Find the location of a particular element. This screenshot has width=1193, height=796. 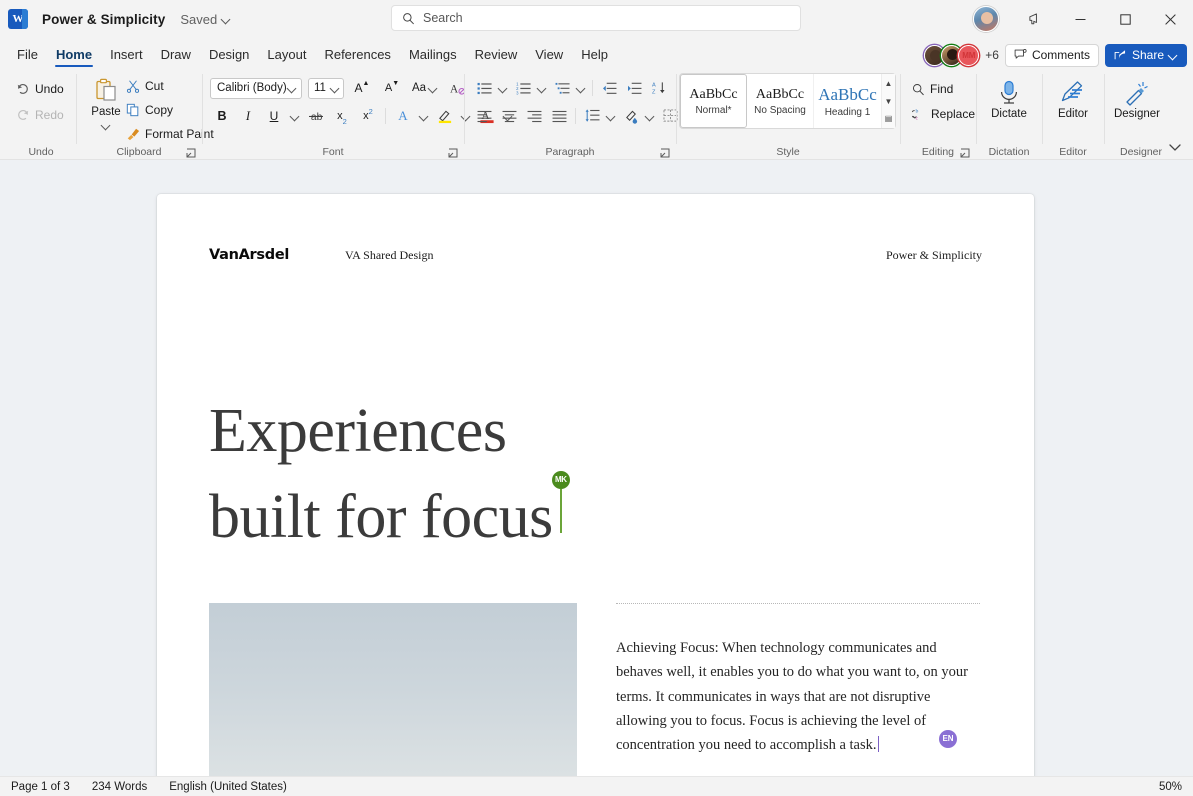

align-center-icon is located at coordinates (509, 116).